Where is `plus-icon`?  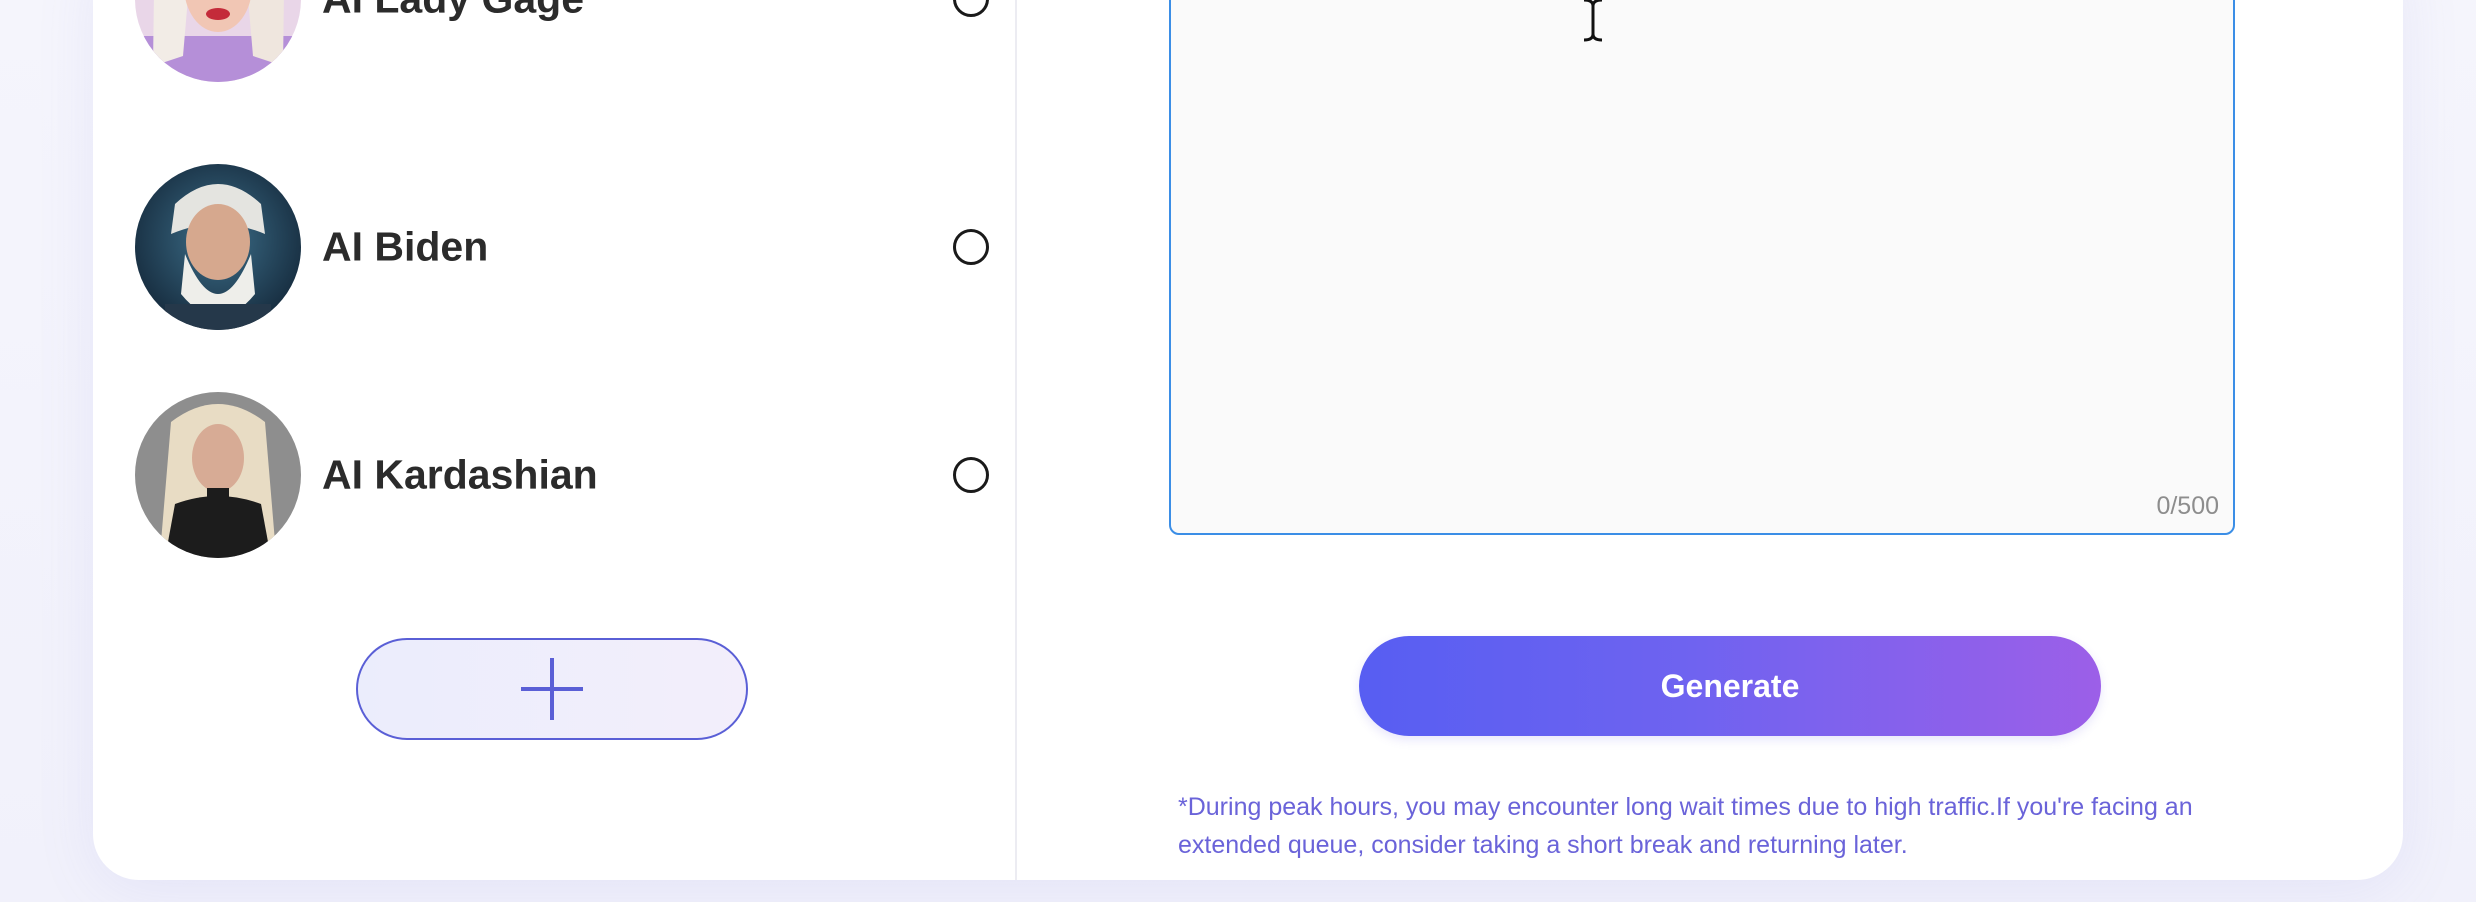 plus-icon is located at coordinates (552, 689).